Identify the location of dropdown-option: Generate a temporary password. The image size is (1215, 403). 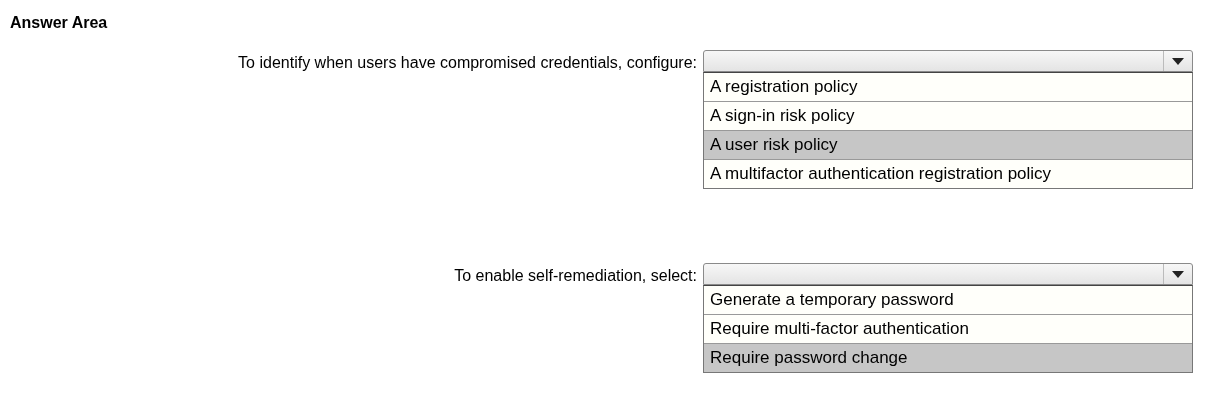
(948, 300).